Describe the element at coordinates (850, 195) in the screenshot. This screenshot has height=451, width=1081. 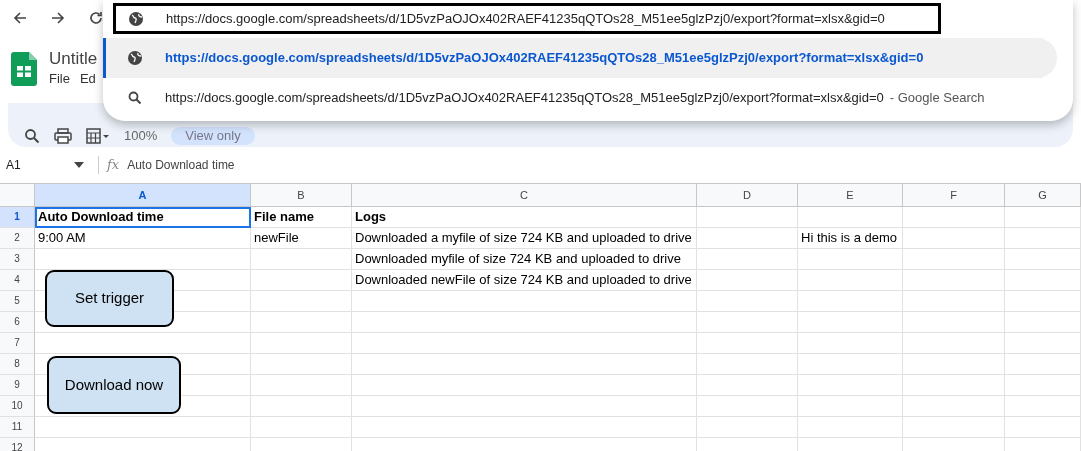
I see `column-header: E` at that location.